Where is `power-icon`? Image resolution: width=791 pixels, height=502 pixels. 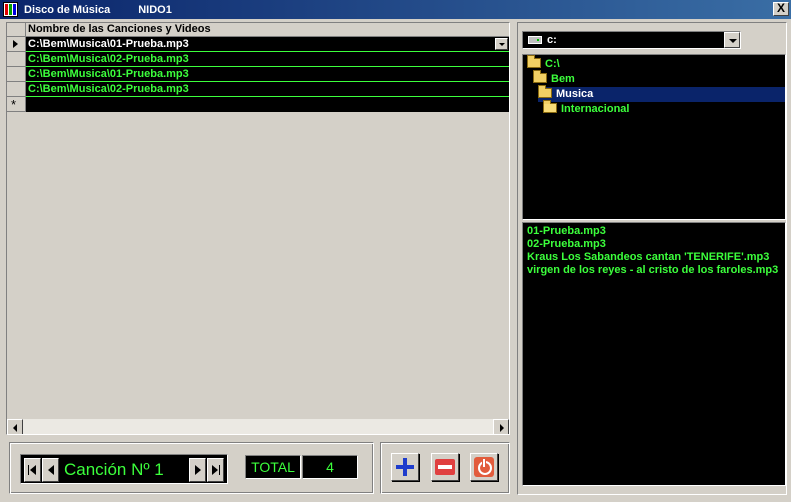 power-icon is located at coordinates (484, 467).